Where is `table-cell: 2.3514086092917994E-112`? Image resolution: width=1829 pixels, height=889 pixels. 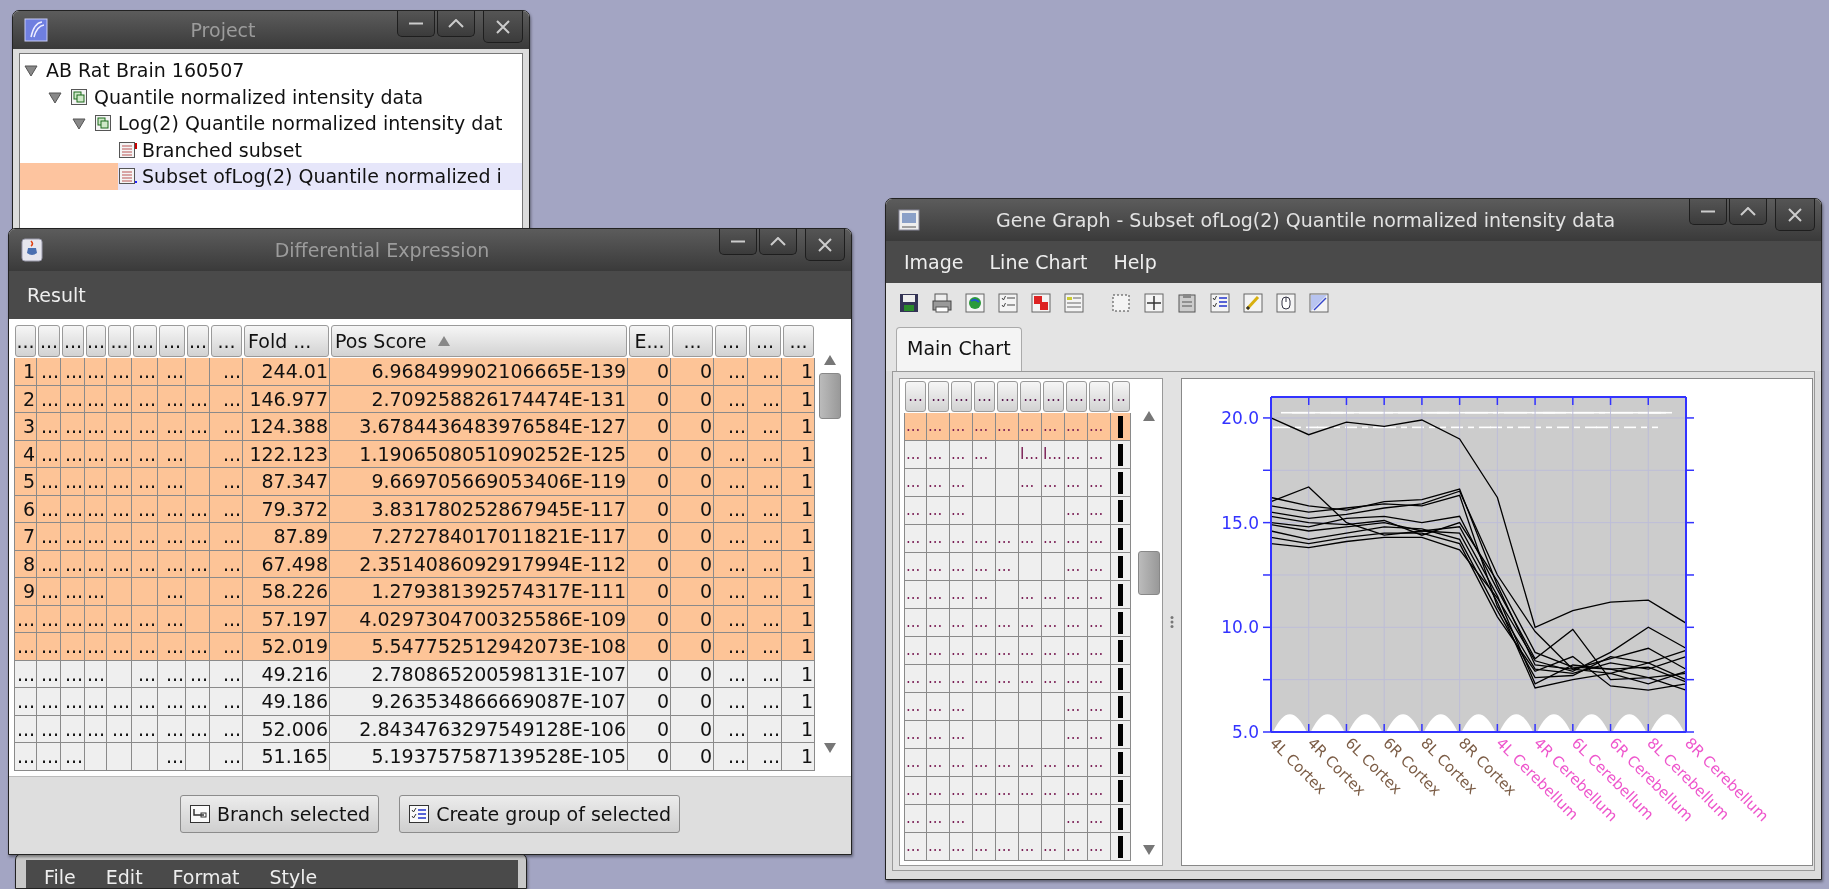
table-cell: 2.3514086092917994E-112 is located at coordinates (492, 563).